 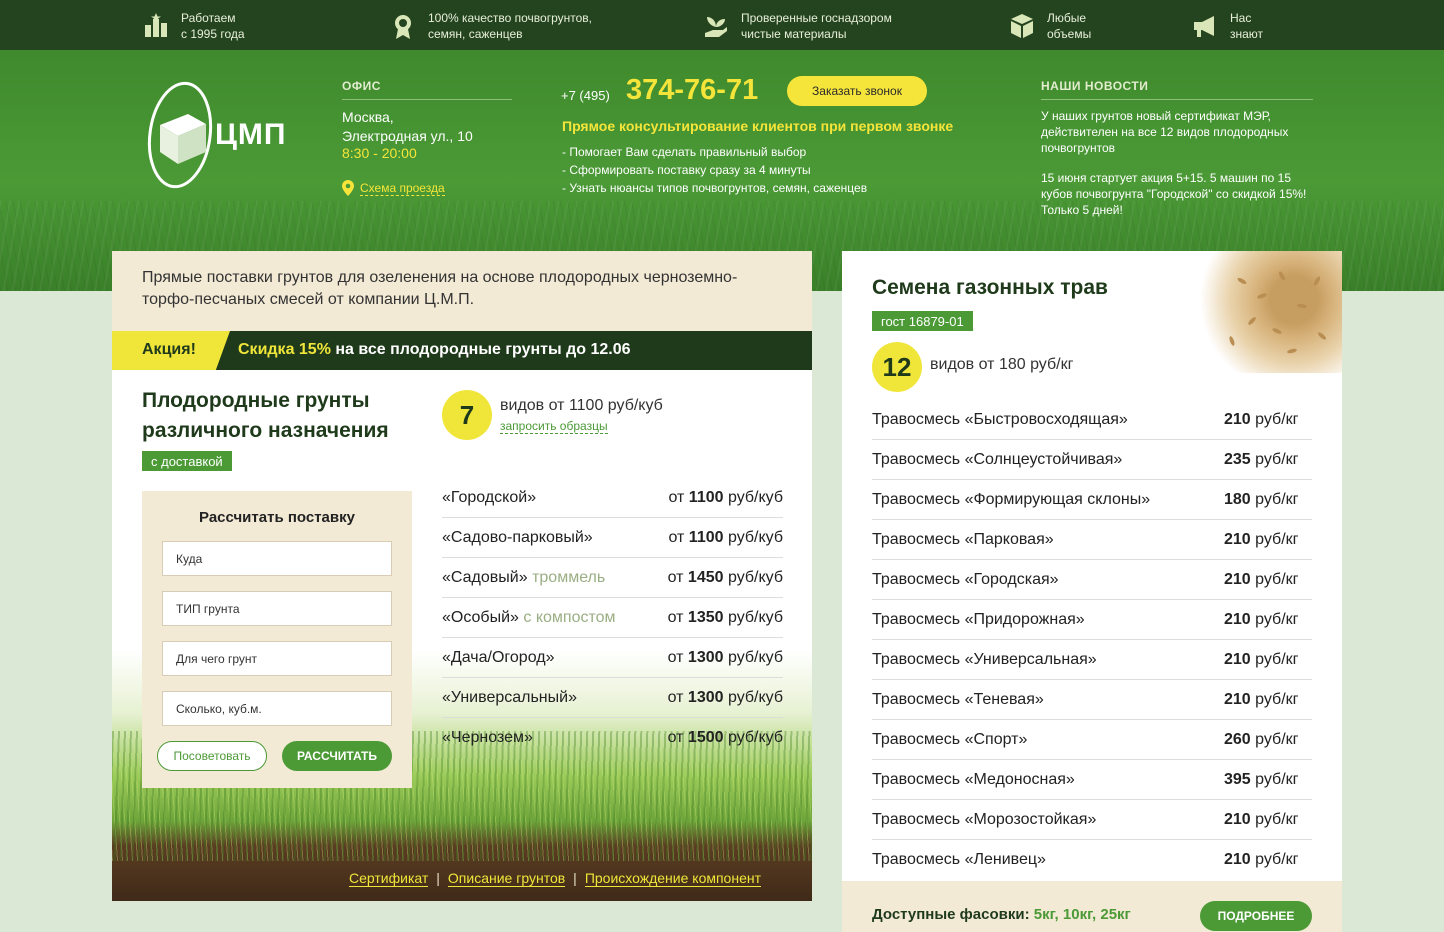 I want to click on seed-price: 395, so click(x=1237, y=779).